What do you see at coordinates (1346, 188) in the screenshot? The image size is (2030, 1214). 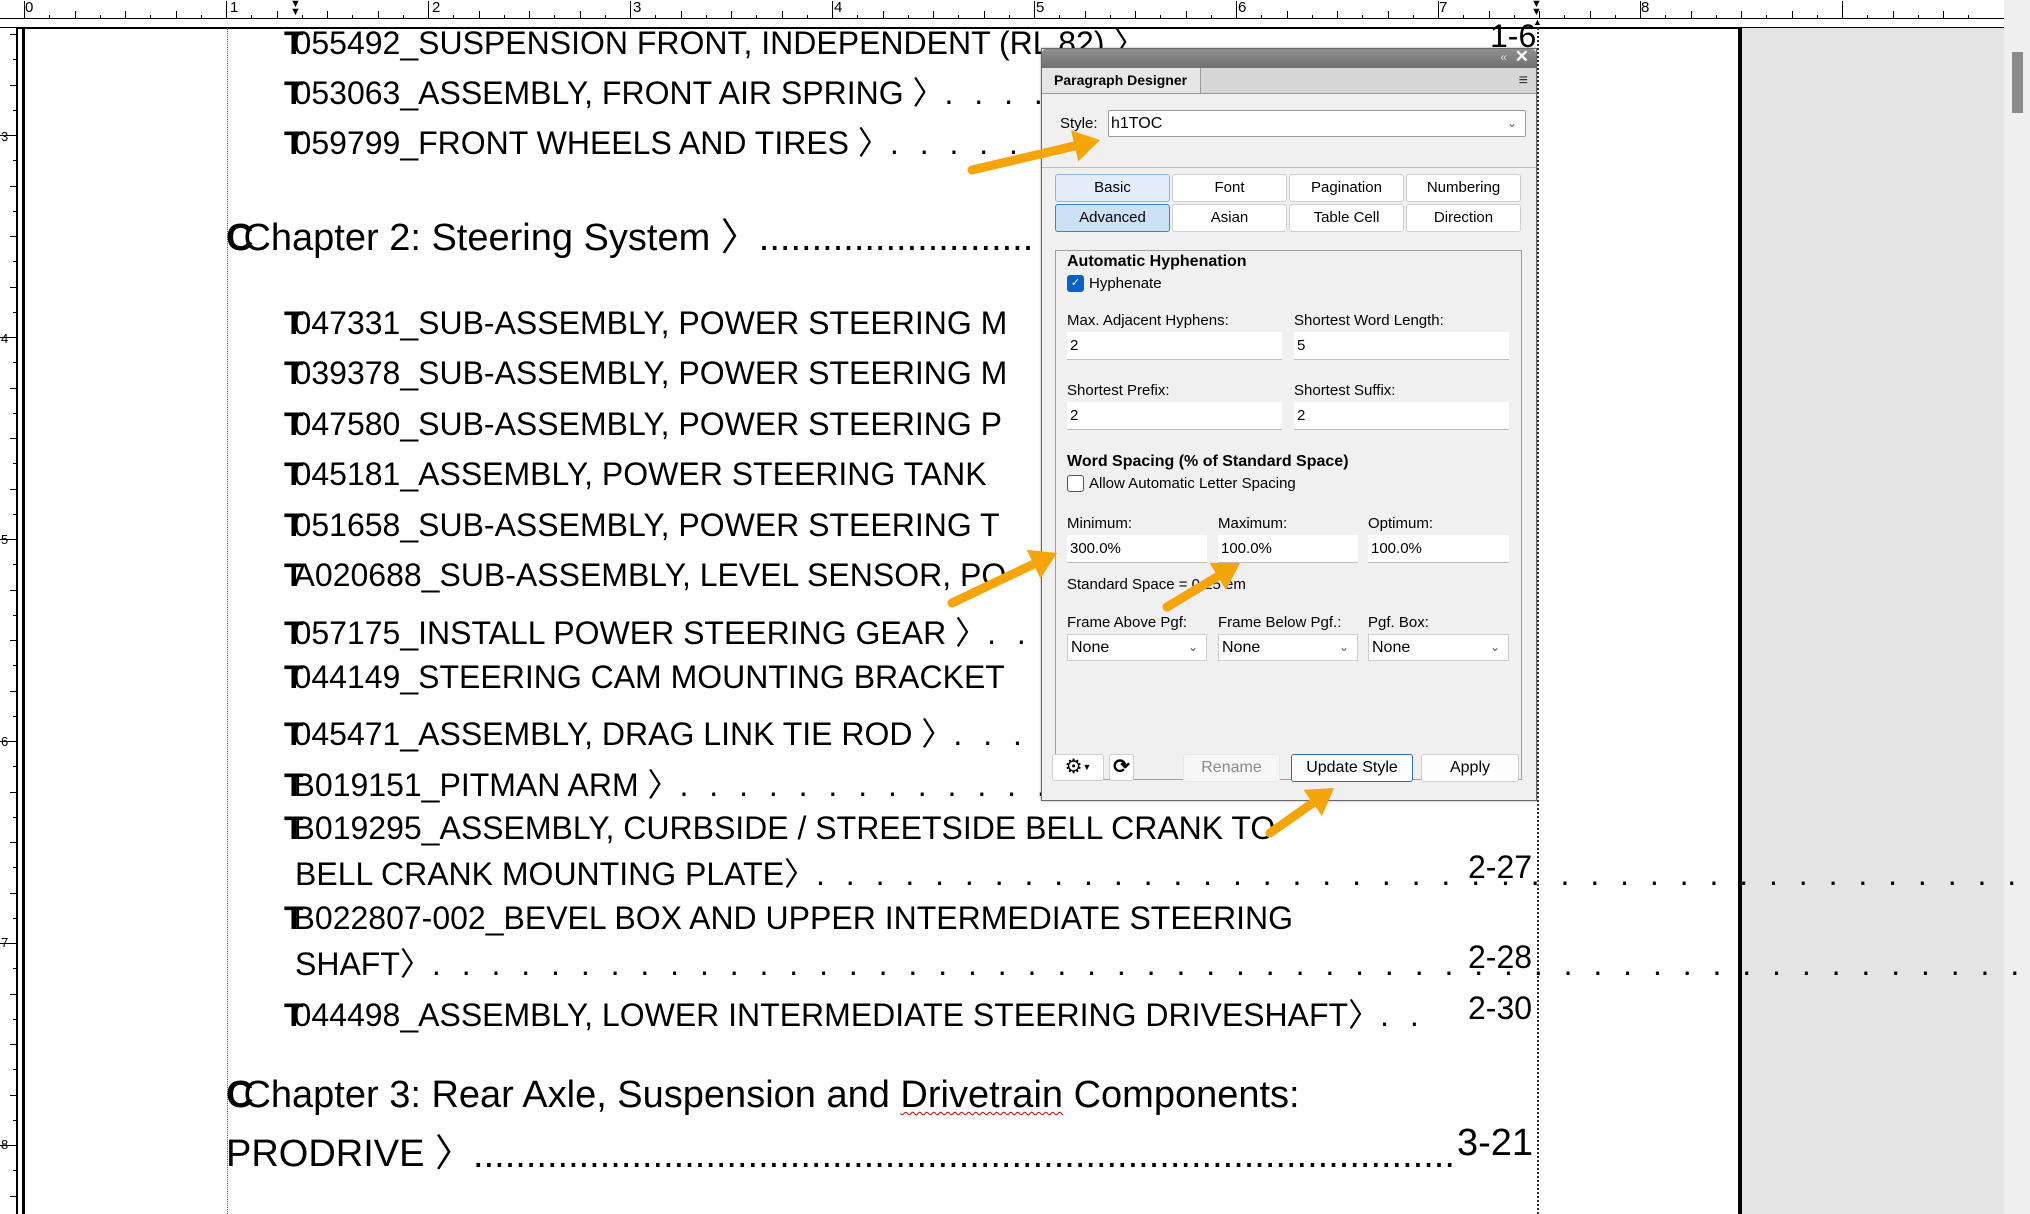 I see `tab-pagination: Pagination` at bounding box center [1346, 188].